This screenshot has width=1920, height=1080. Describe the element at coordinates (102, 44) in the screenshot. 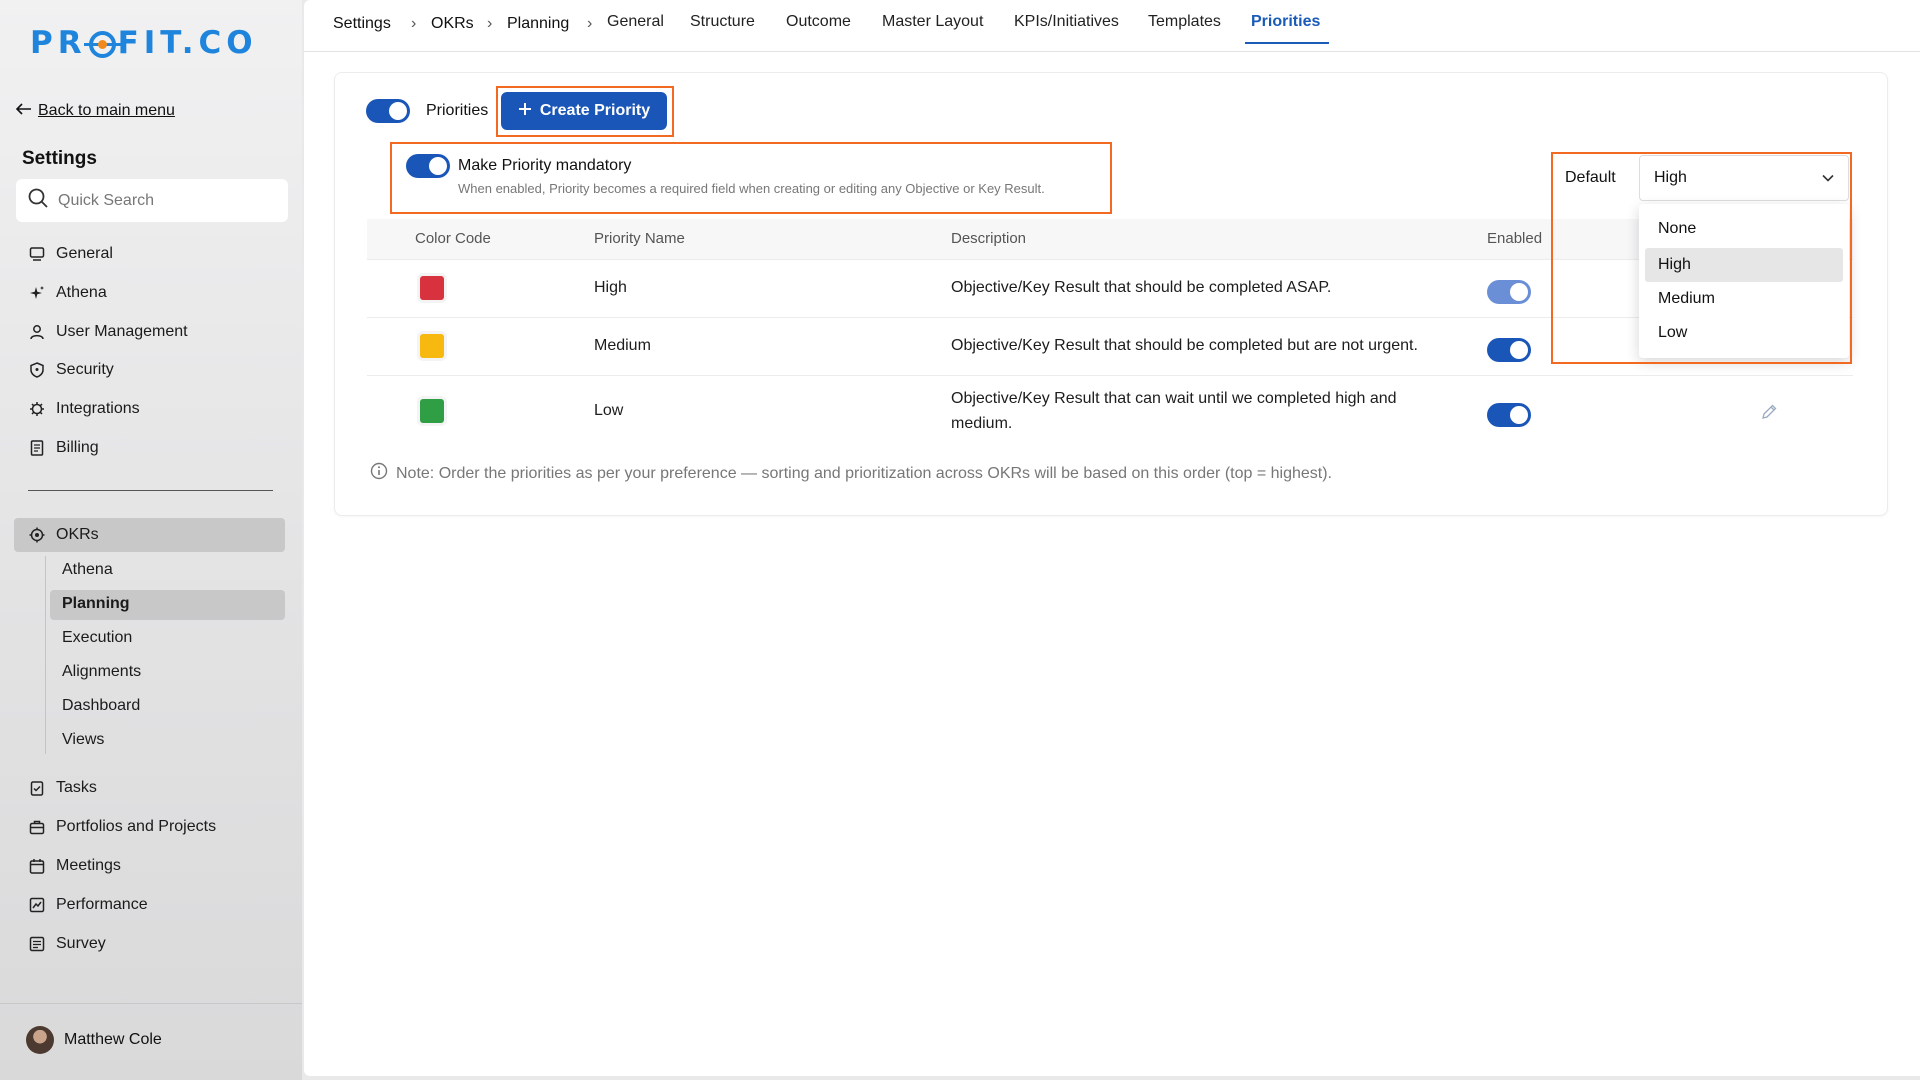

I see `logo-target-icon` at that location.